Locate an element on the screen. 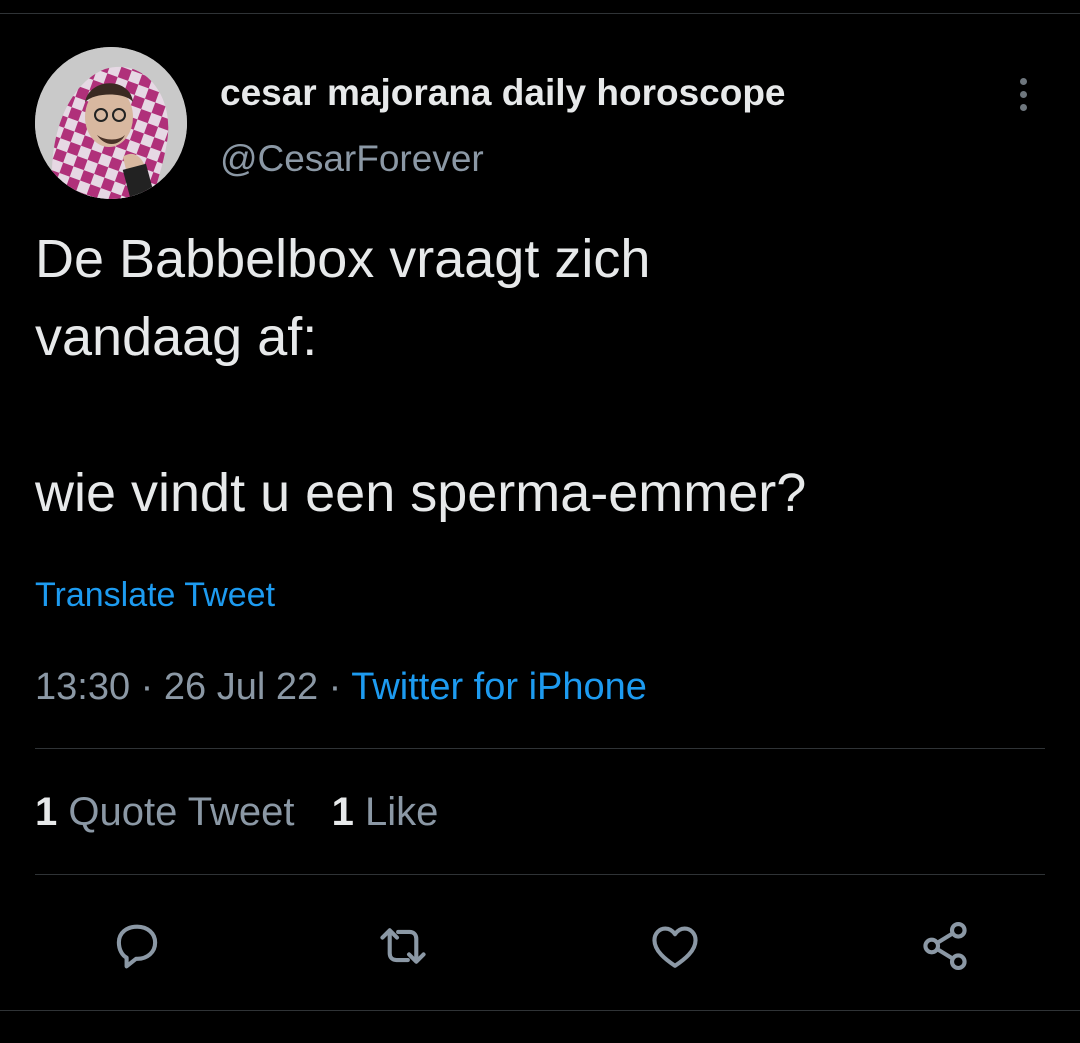  tweet-metadata: 13:30 · 26 Jul 22 · Twitter for iPhone is located at coordinates (341, 687).